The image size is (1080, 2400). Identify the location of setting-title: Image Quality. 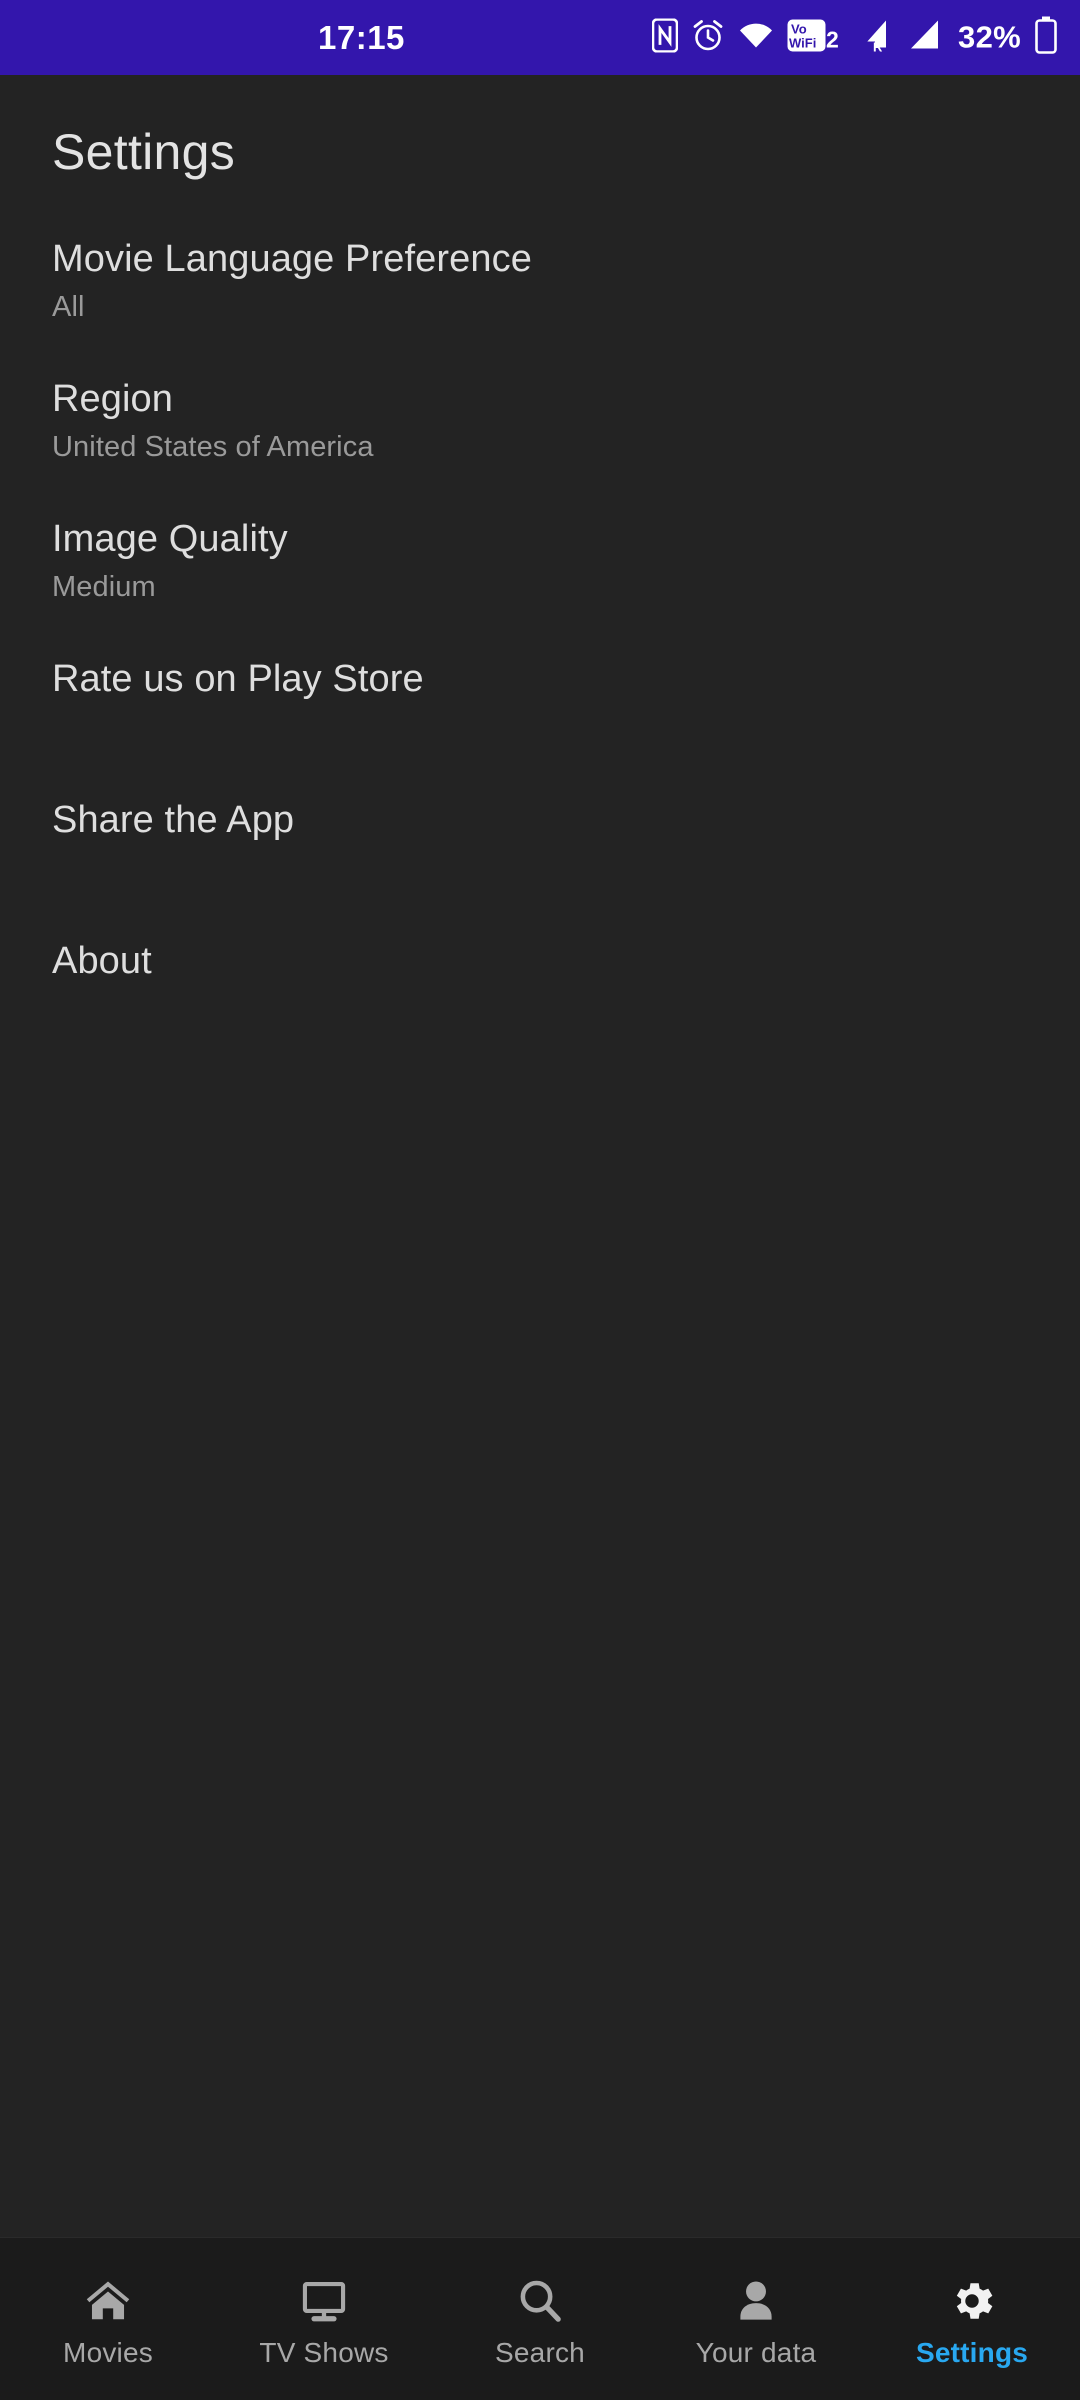
(170, 539).